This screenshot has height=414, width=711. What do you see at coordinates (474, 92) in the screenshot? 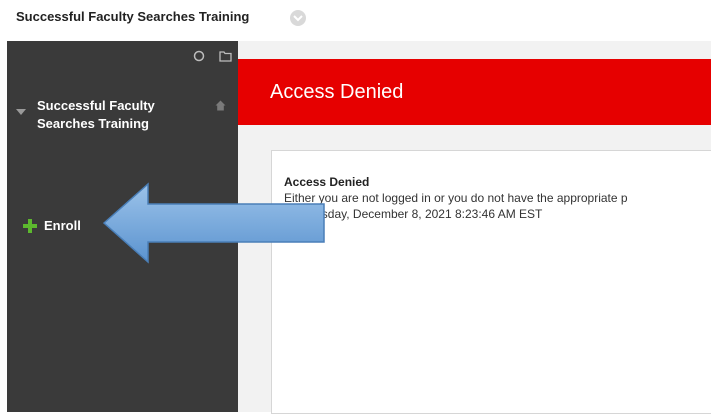
I see `page-header: Access Denied` at bounding box center [474, 92].